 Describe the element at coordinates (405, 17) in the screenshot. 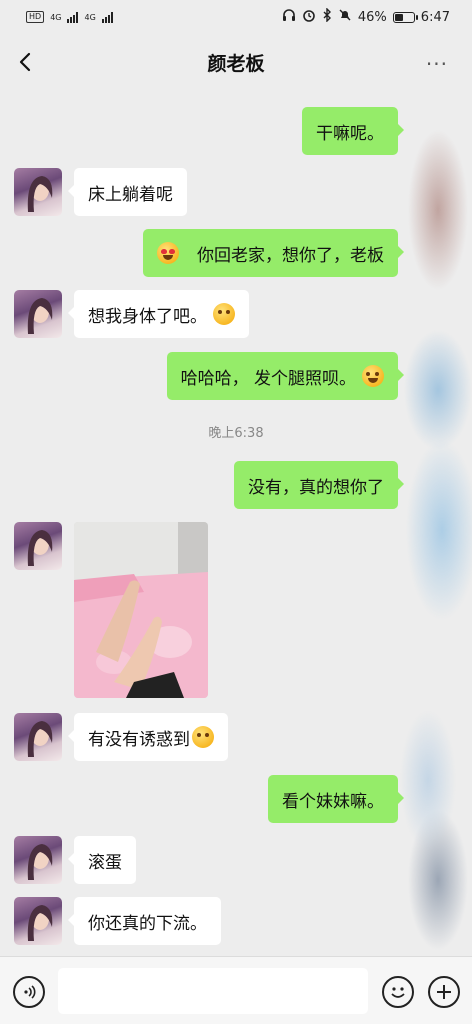

I see `battery-icon` at that location.